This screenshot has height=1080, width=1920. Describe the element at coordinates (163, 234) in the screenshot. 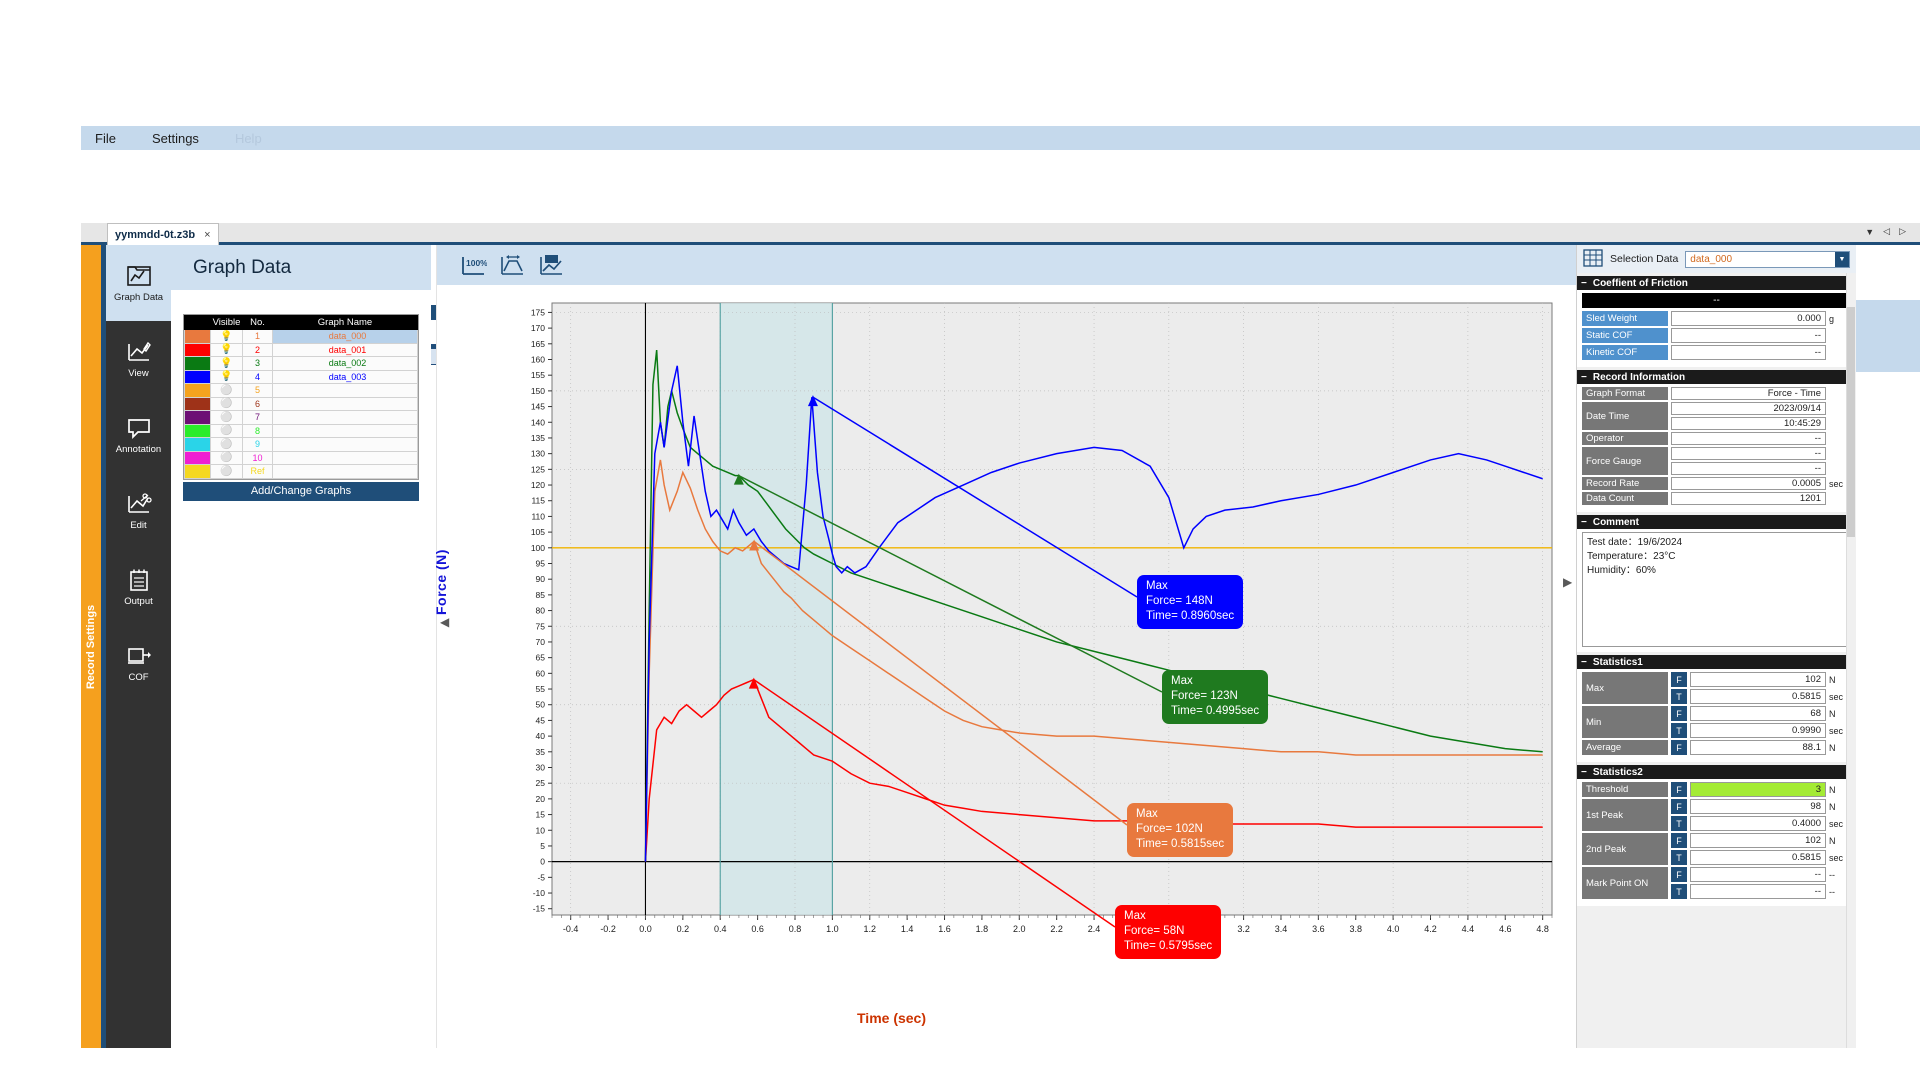

I see `tab-file-yymmdd: yymmdd-0t.z3b ×` at that location.